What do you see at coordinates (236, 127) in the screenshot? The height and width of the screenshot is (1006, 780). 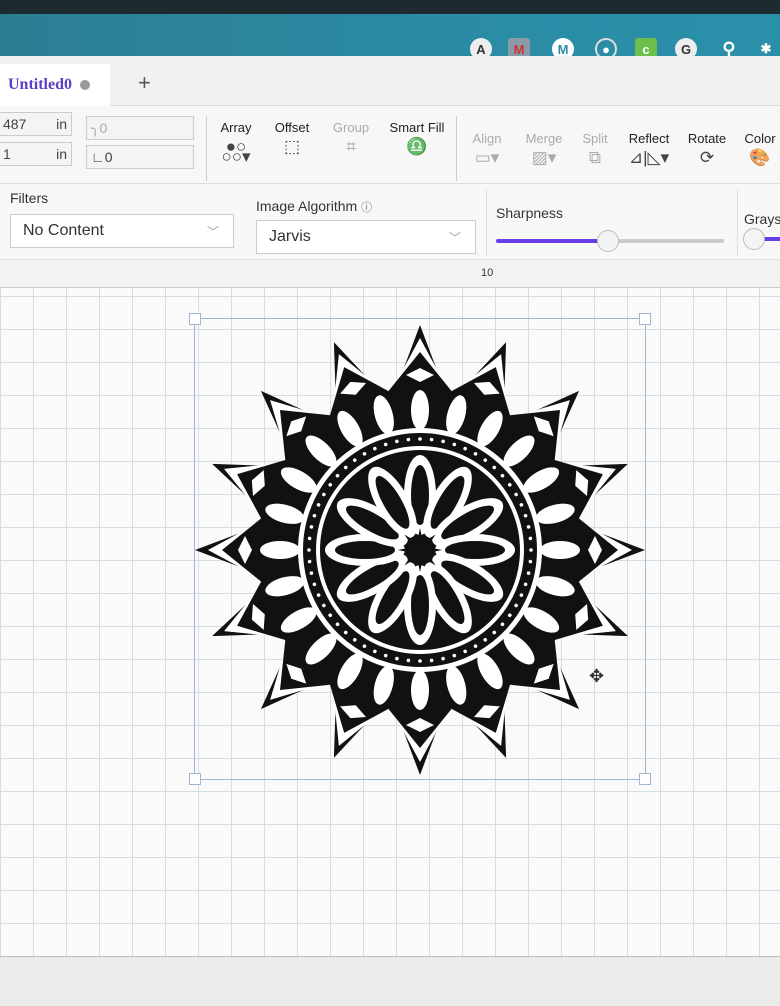 I see `tool-label: Array` at bounding box center [236, 127].